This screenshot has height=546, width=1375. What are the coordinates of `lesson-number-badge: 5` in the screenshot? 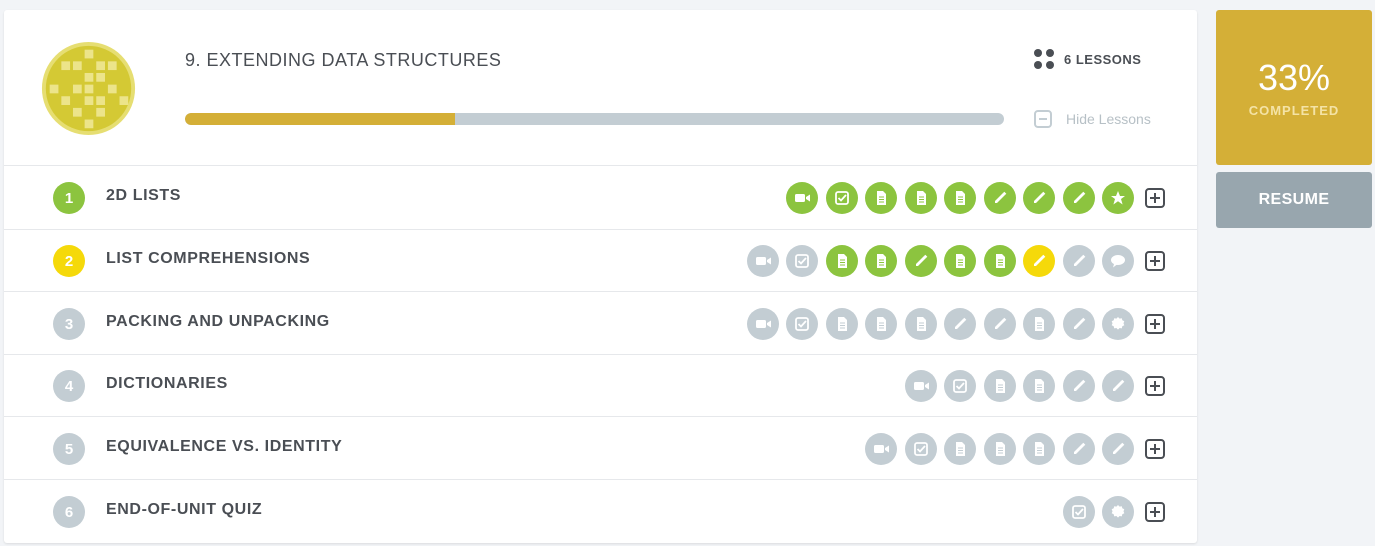 It's located at (69, 449).